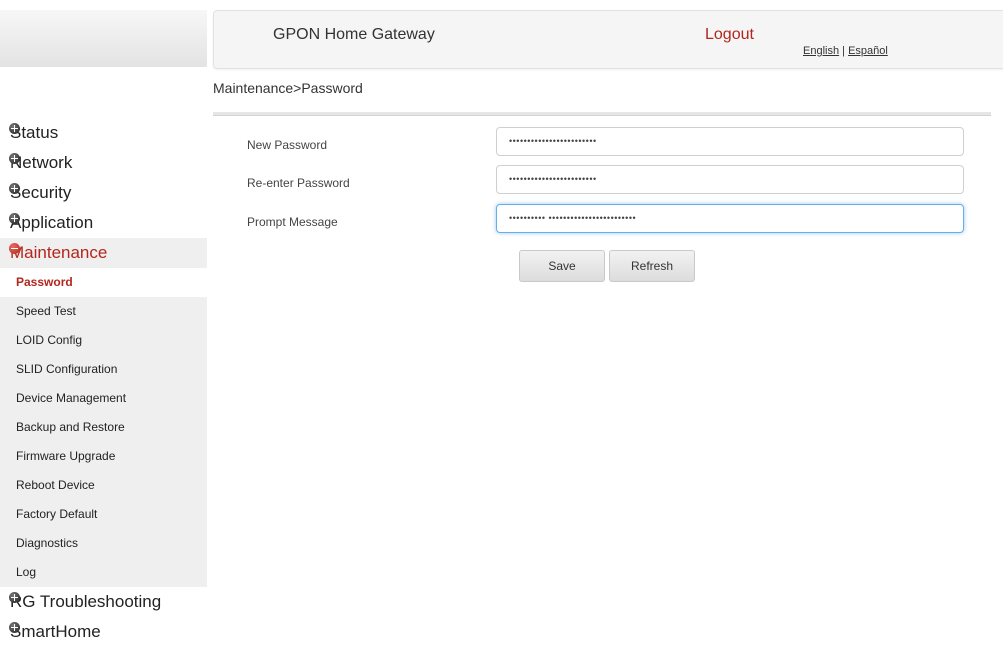  Describe the element at coordinates (103, 543) in the screenshot. I see `sidebar-subitem-diagnostics: Diagnostics` at that location.